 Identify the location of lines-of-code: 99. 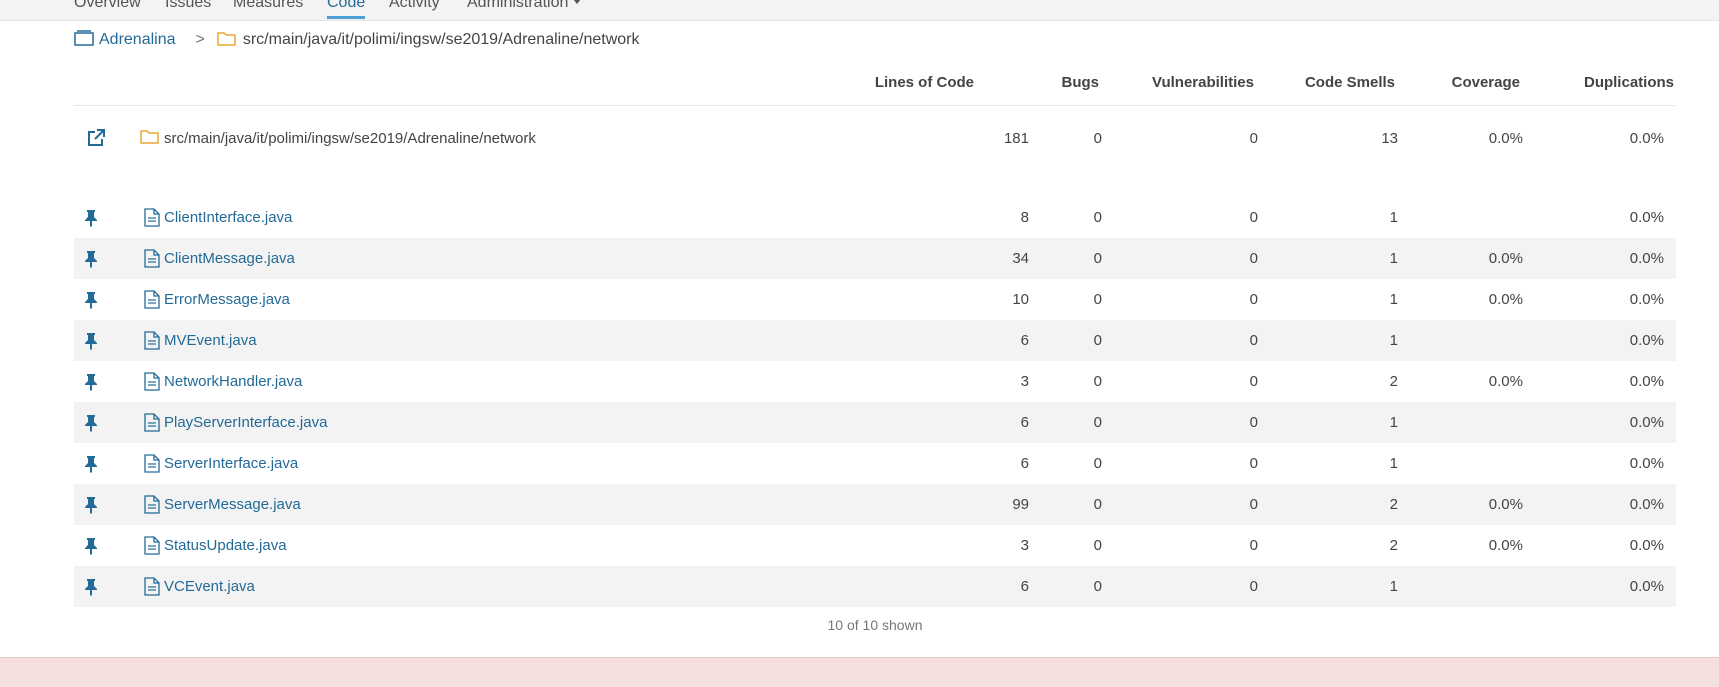
(1020, 504).